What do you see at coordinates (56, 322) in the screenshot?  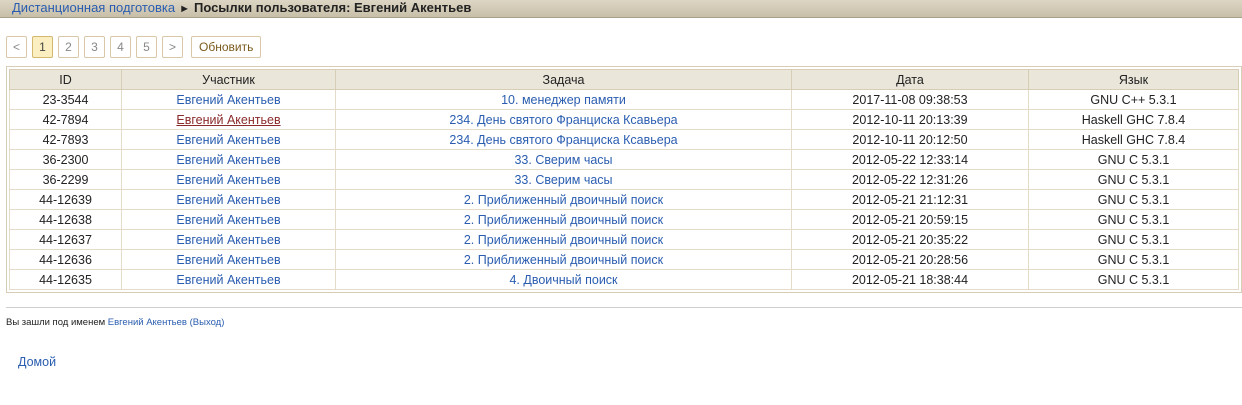 I see `login-prefix-text: Вы зашли под именем` at bounding box center [56, 322].